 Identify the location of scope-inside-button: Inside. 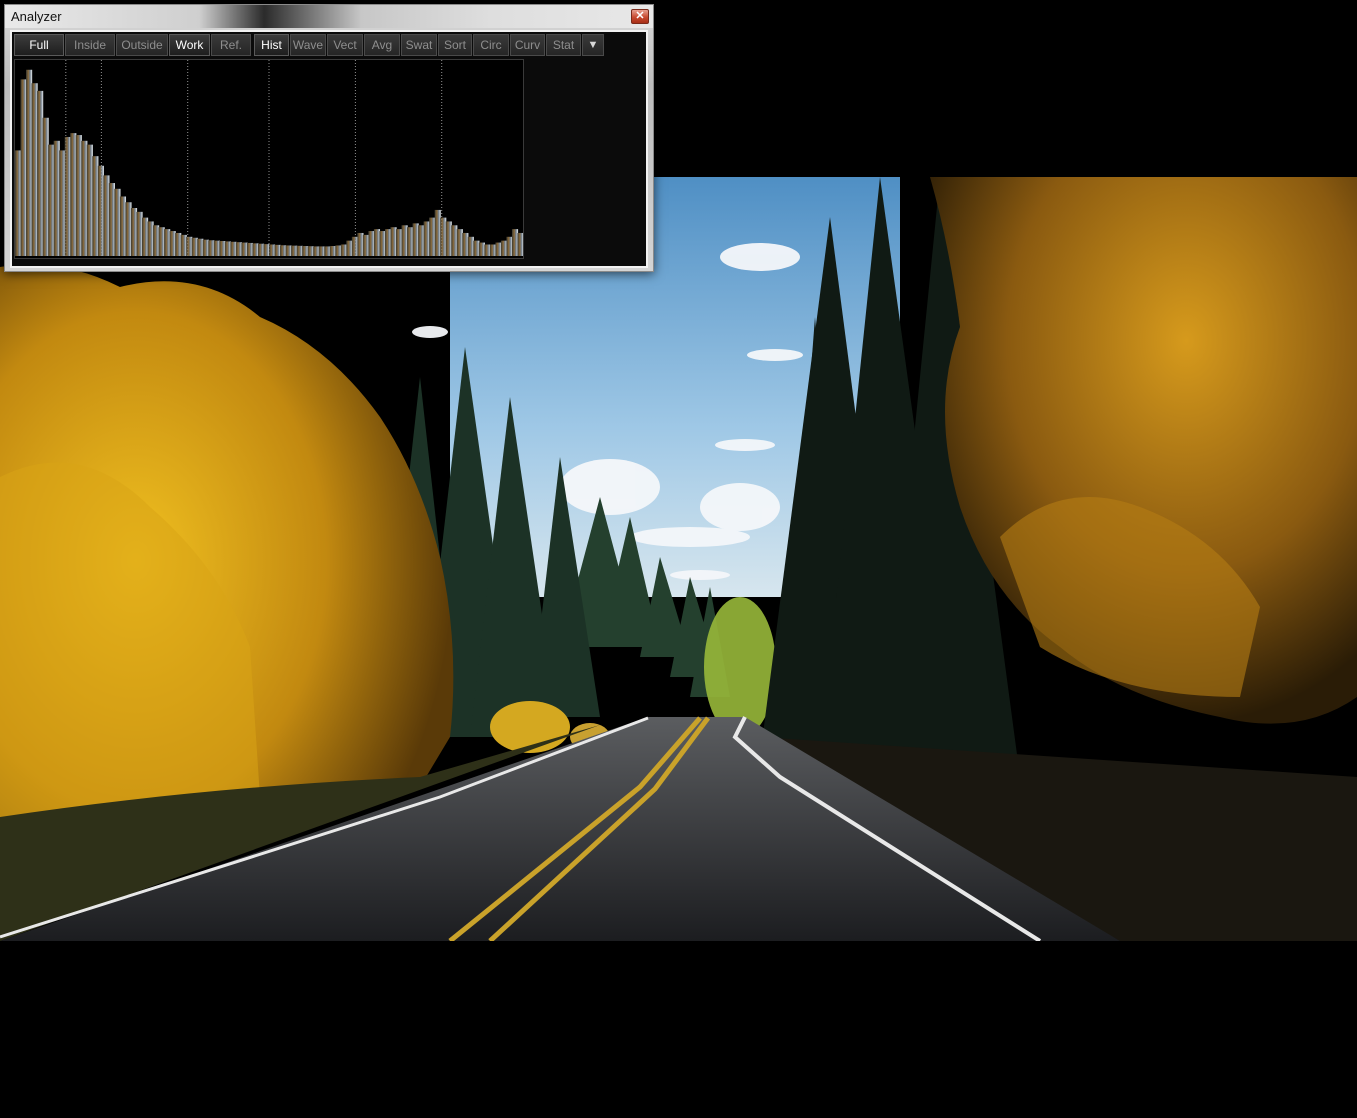
(90, 45).